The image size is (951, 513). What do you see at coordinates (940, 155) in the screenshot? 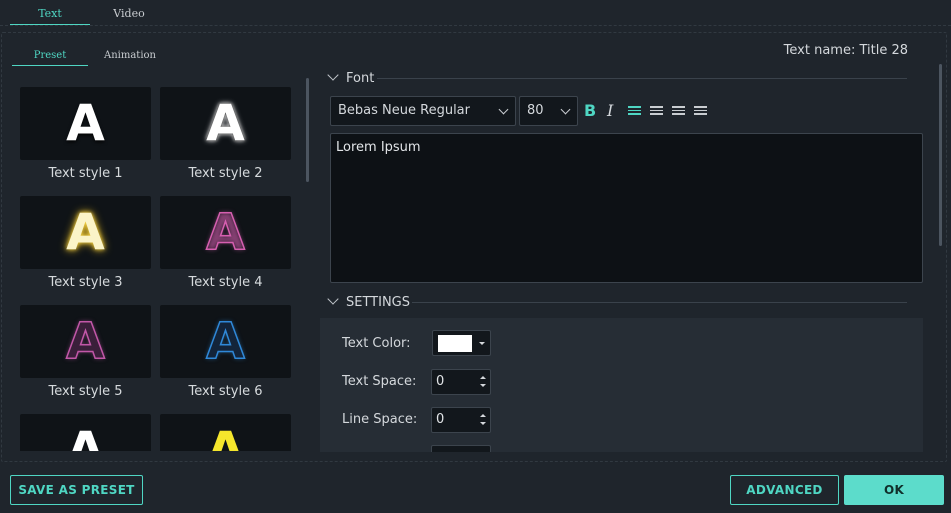
I see `properties-scrollbar` at bounding box center [940, 155].